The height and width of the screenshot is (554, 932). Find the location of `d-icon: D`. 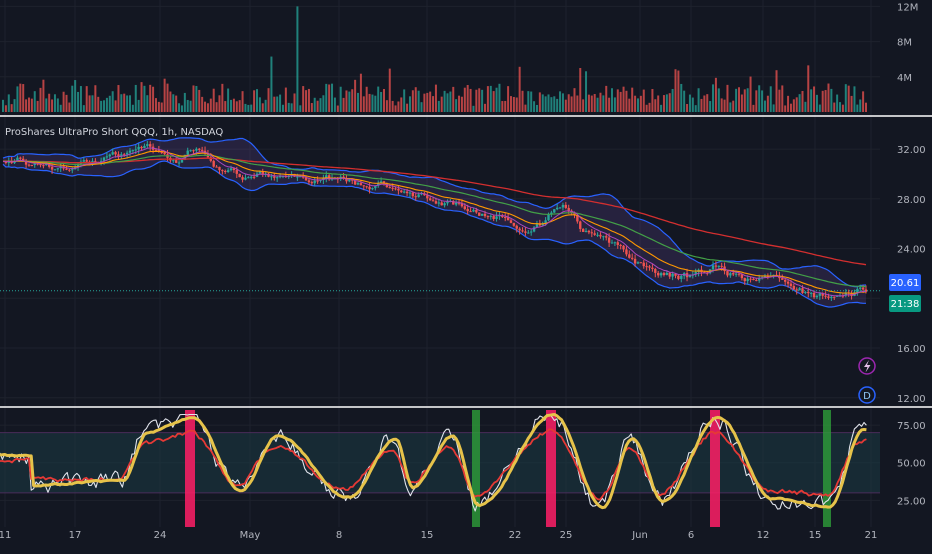

d-icon: D is located at coordinates (867, 395).